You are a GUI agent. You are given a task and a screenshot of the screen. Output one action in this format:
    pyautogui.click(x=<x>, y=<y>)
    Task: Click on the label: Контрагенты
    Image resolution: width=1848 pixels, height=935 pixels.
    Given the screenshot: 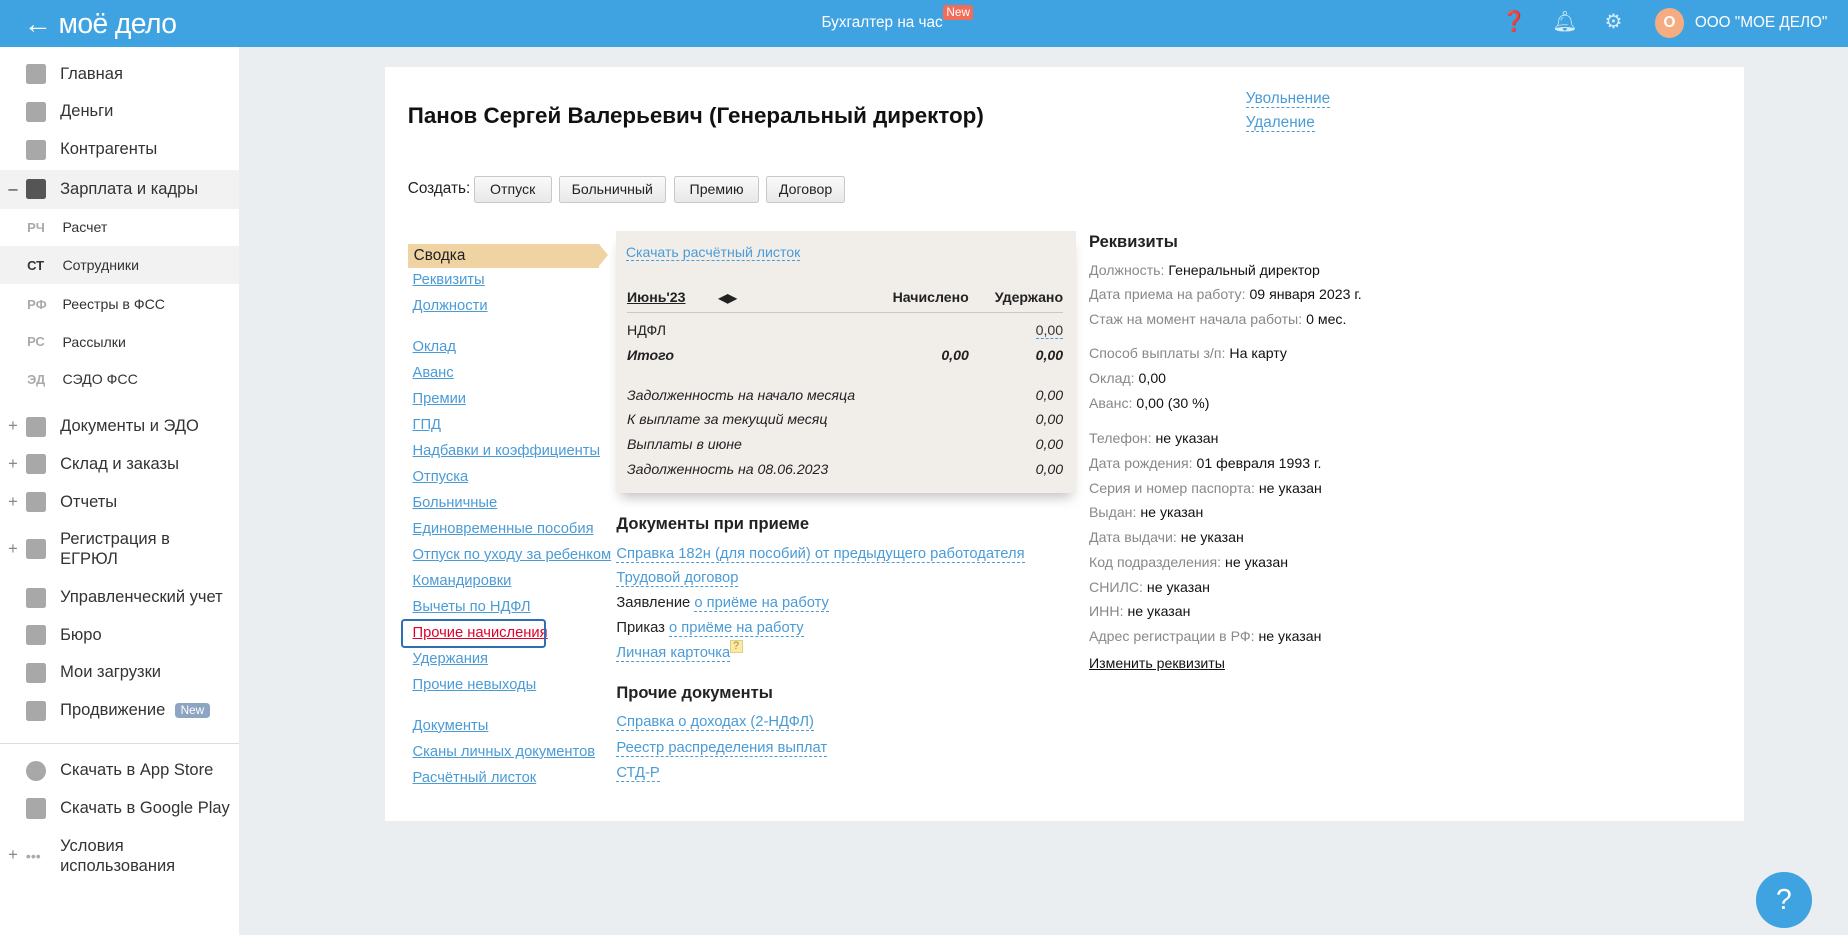 What is the action you would take?
    pyautogui.click(x=109, y=149)
    